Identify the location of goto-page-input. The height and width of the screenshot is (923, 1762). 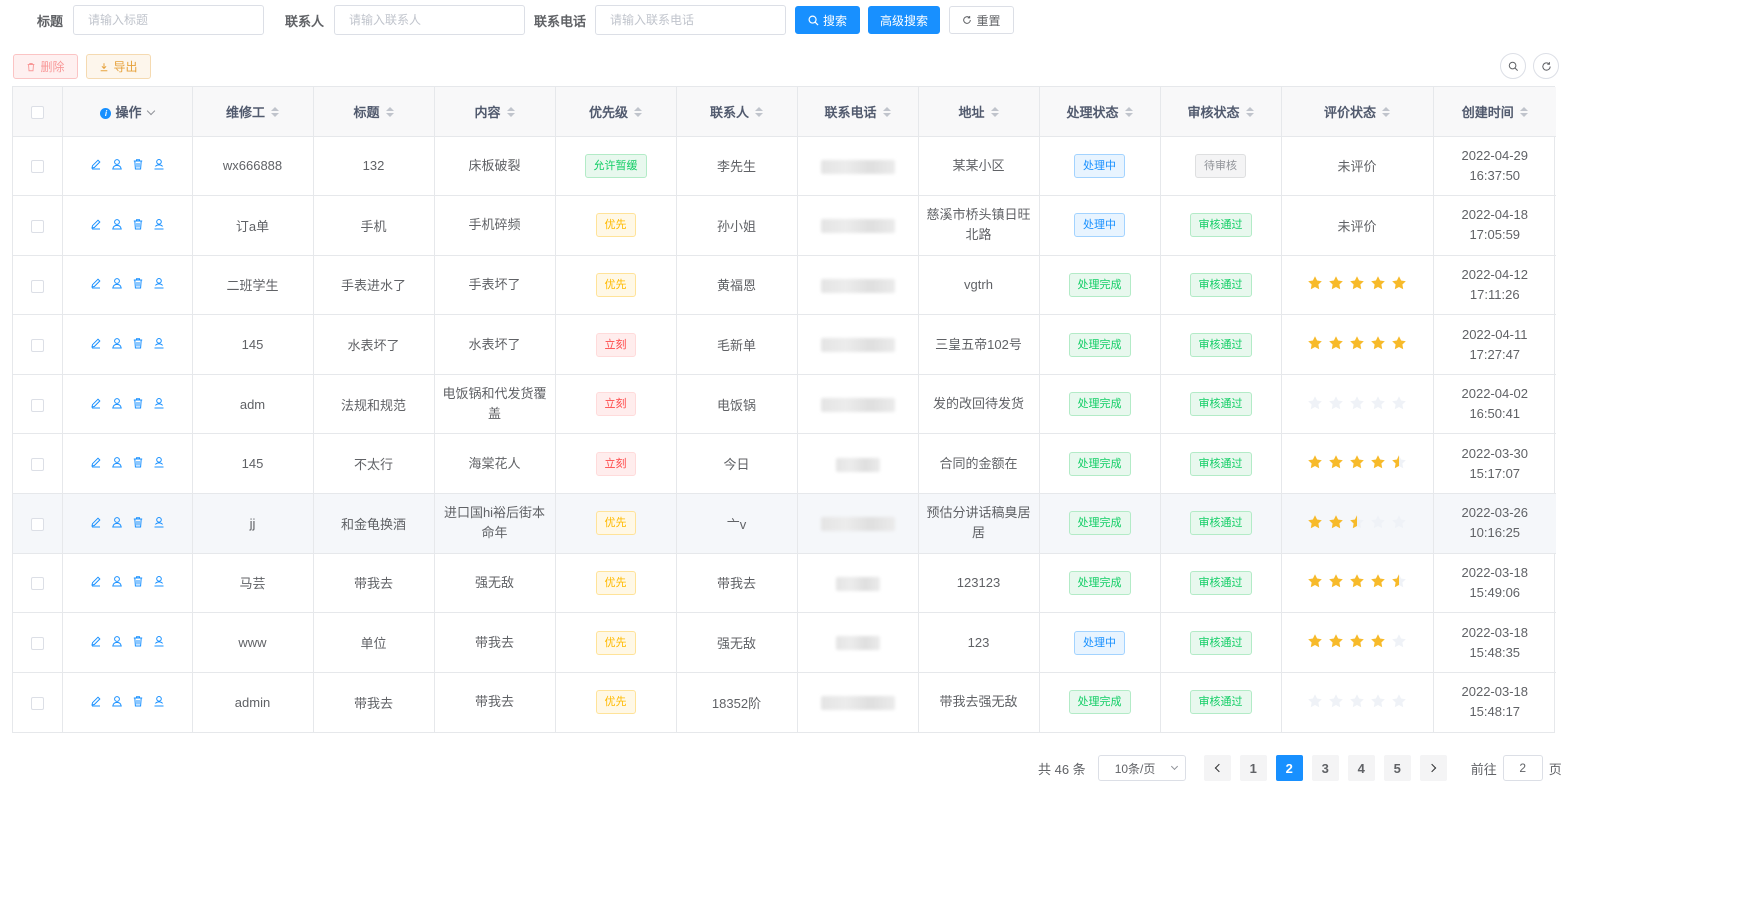
(1522, 768).